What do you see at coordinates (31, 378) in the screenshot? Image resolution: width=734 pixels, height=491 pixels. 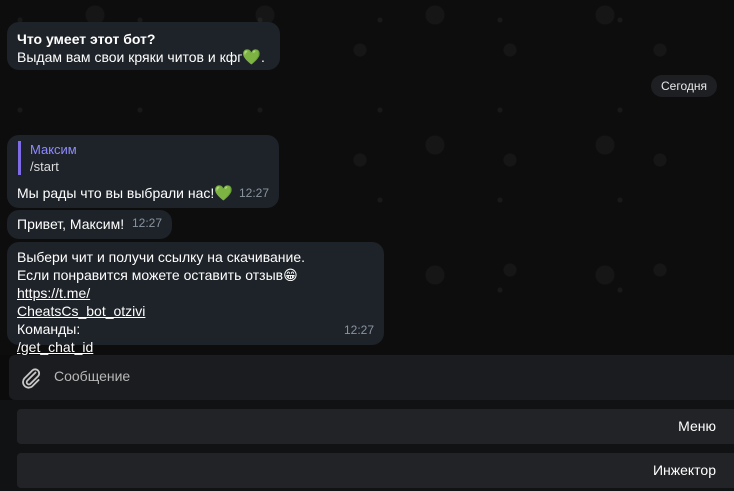 I see `paperclip-icon` at bounding box center [31, 378].